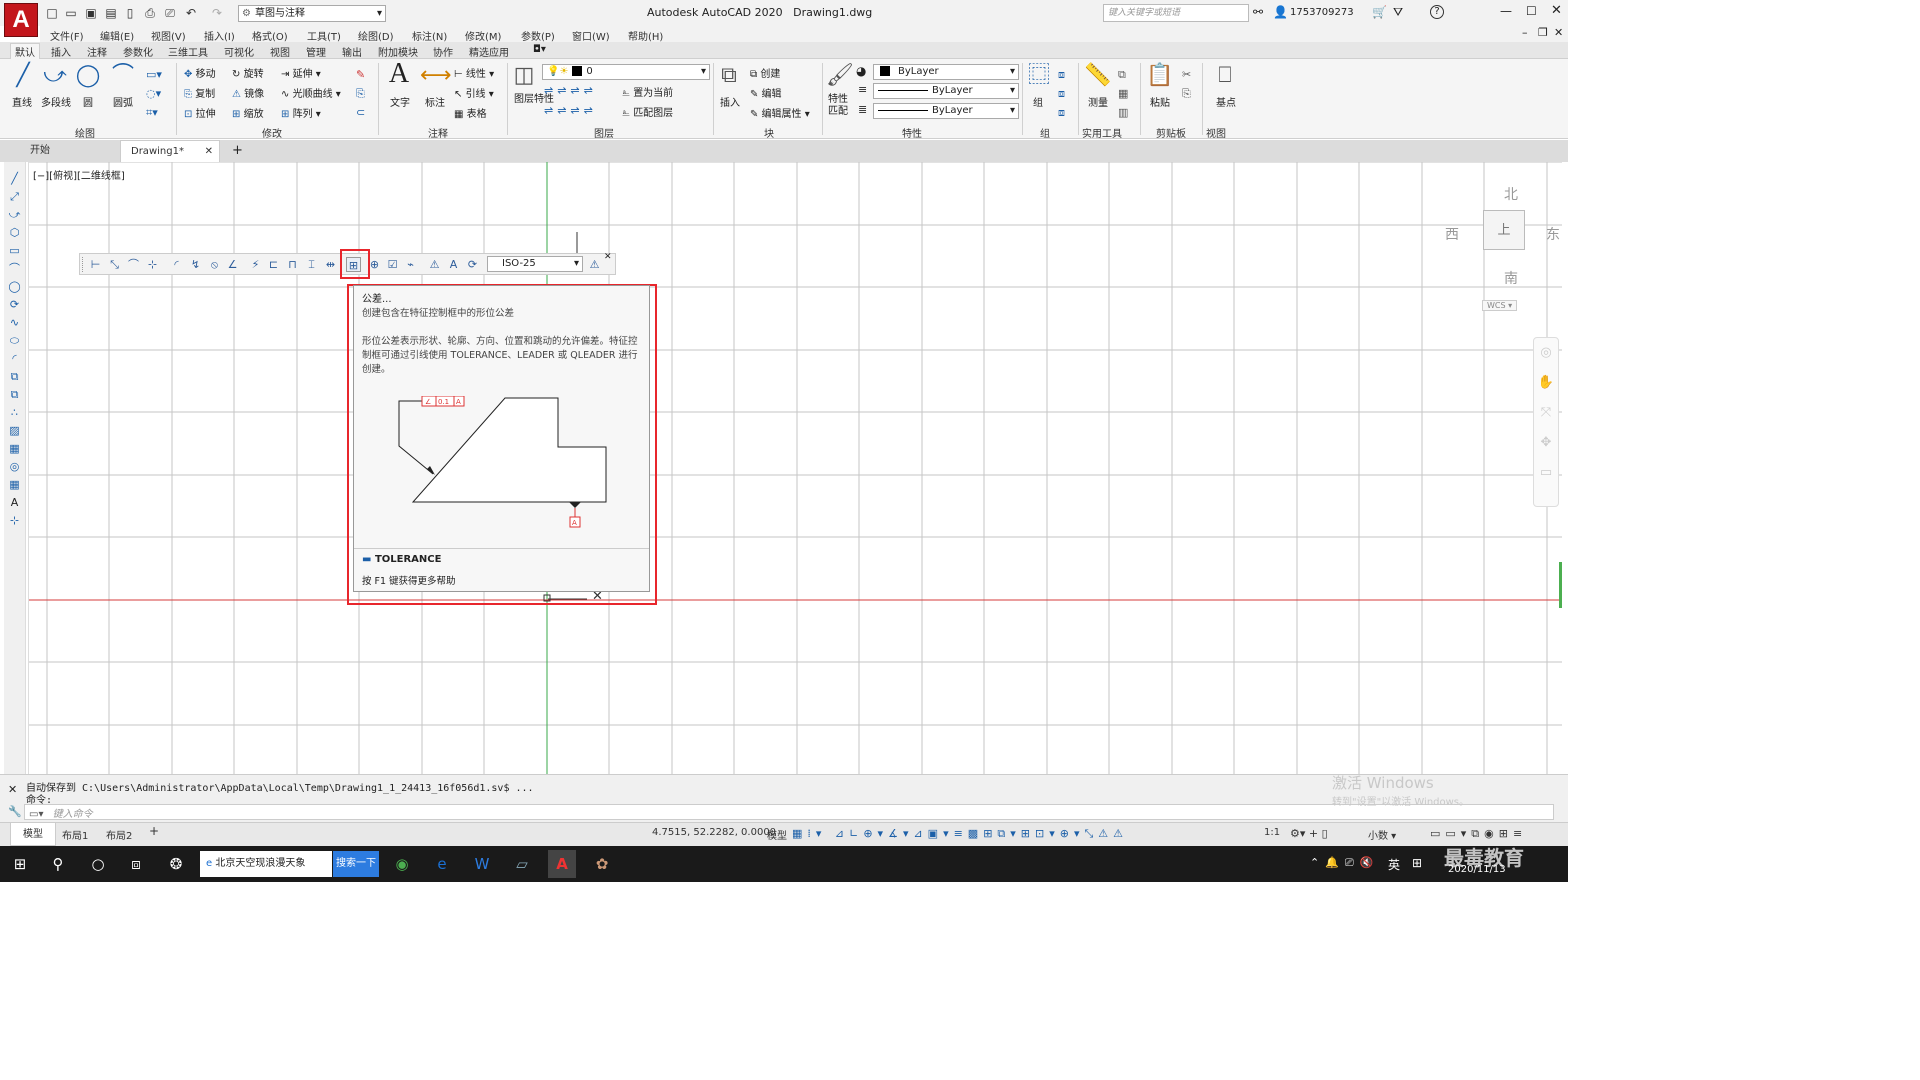 This screenshot has width=1920, height=1080. I want to click on tool-array: ⊞ 阵列 ▾, so click(301, 112).